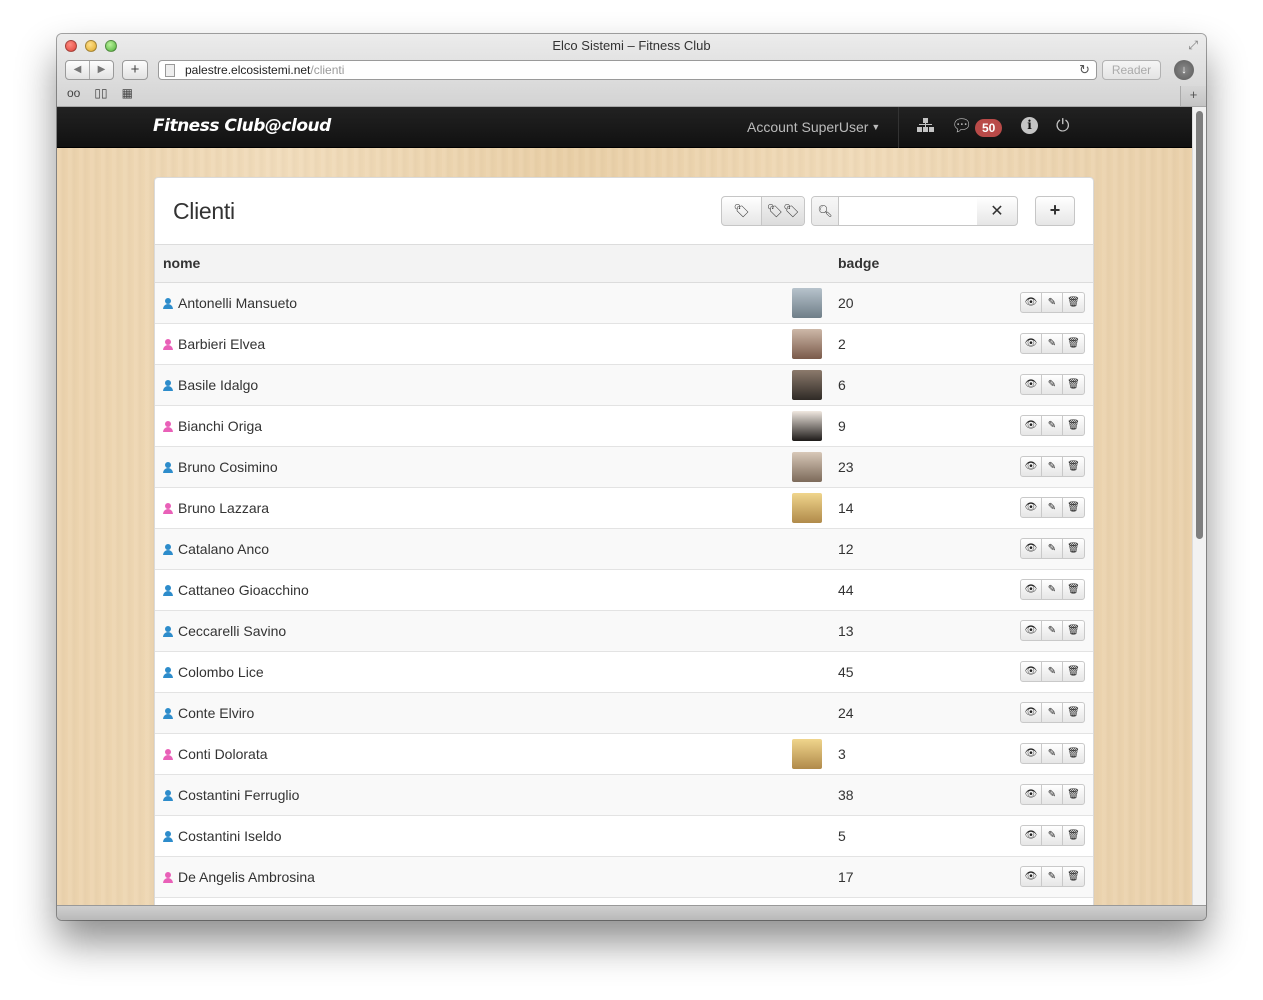 The width and height of the screenshot is (1263, 1000). What do you see at coordinates (230, 836) in the screenshot?
I see `client-name: Costantini Iseldo` at bounding box center [230, 836].